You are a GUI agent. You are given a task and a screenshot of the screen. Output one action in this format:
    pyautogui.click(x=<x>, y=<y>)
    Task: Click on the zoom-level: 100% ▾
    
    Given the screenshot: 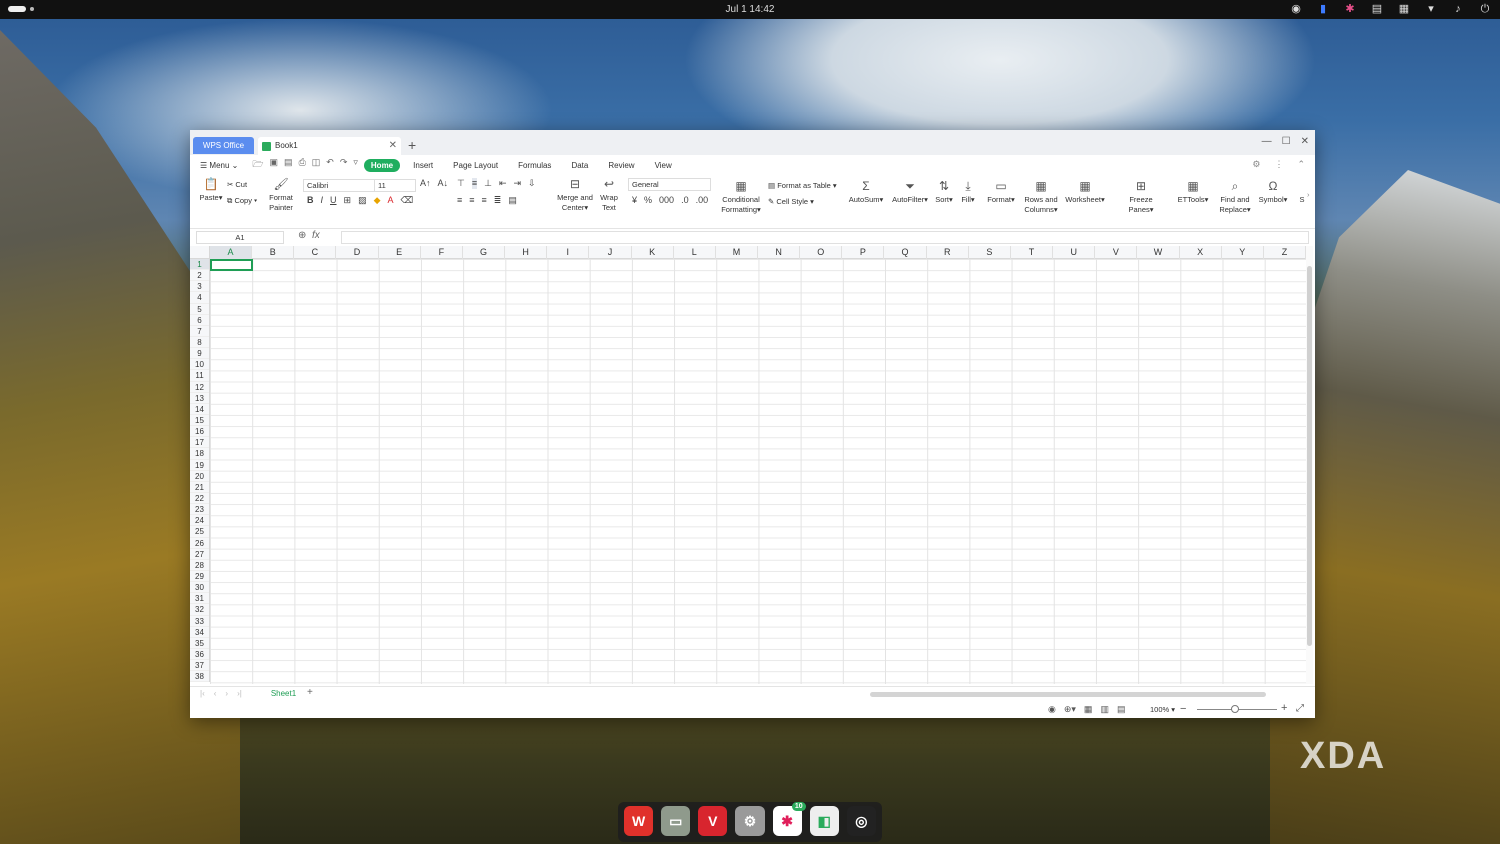 What is the action you would take?
    pyautogui.click(x=1162, y=709)
    